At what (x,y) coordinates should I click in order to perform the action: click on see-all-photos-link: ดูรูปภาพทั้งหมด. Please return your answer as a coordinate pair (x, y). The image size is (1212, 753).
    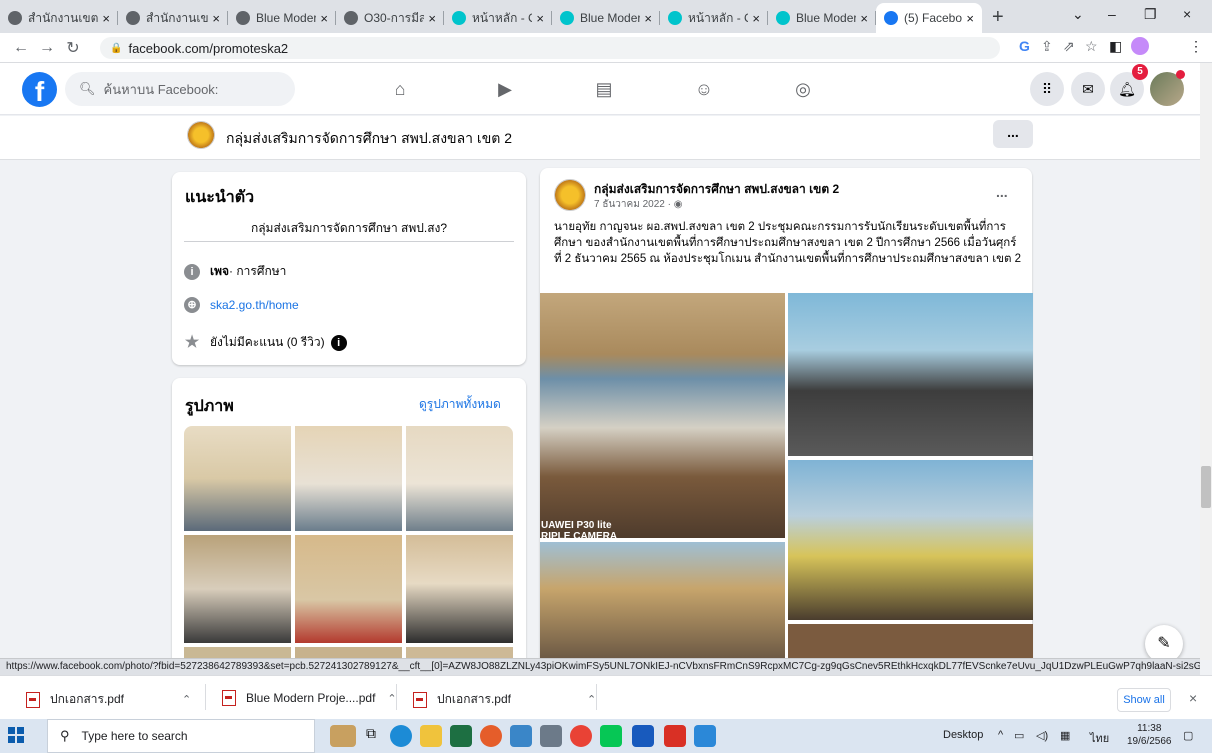
    Looking at the image, I should click on (460, 404).